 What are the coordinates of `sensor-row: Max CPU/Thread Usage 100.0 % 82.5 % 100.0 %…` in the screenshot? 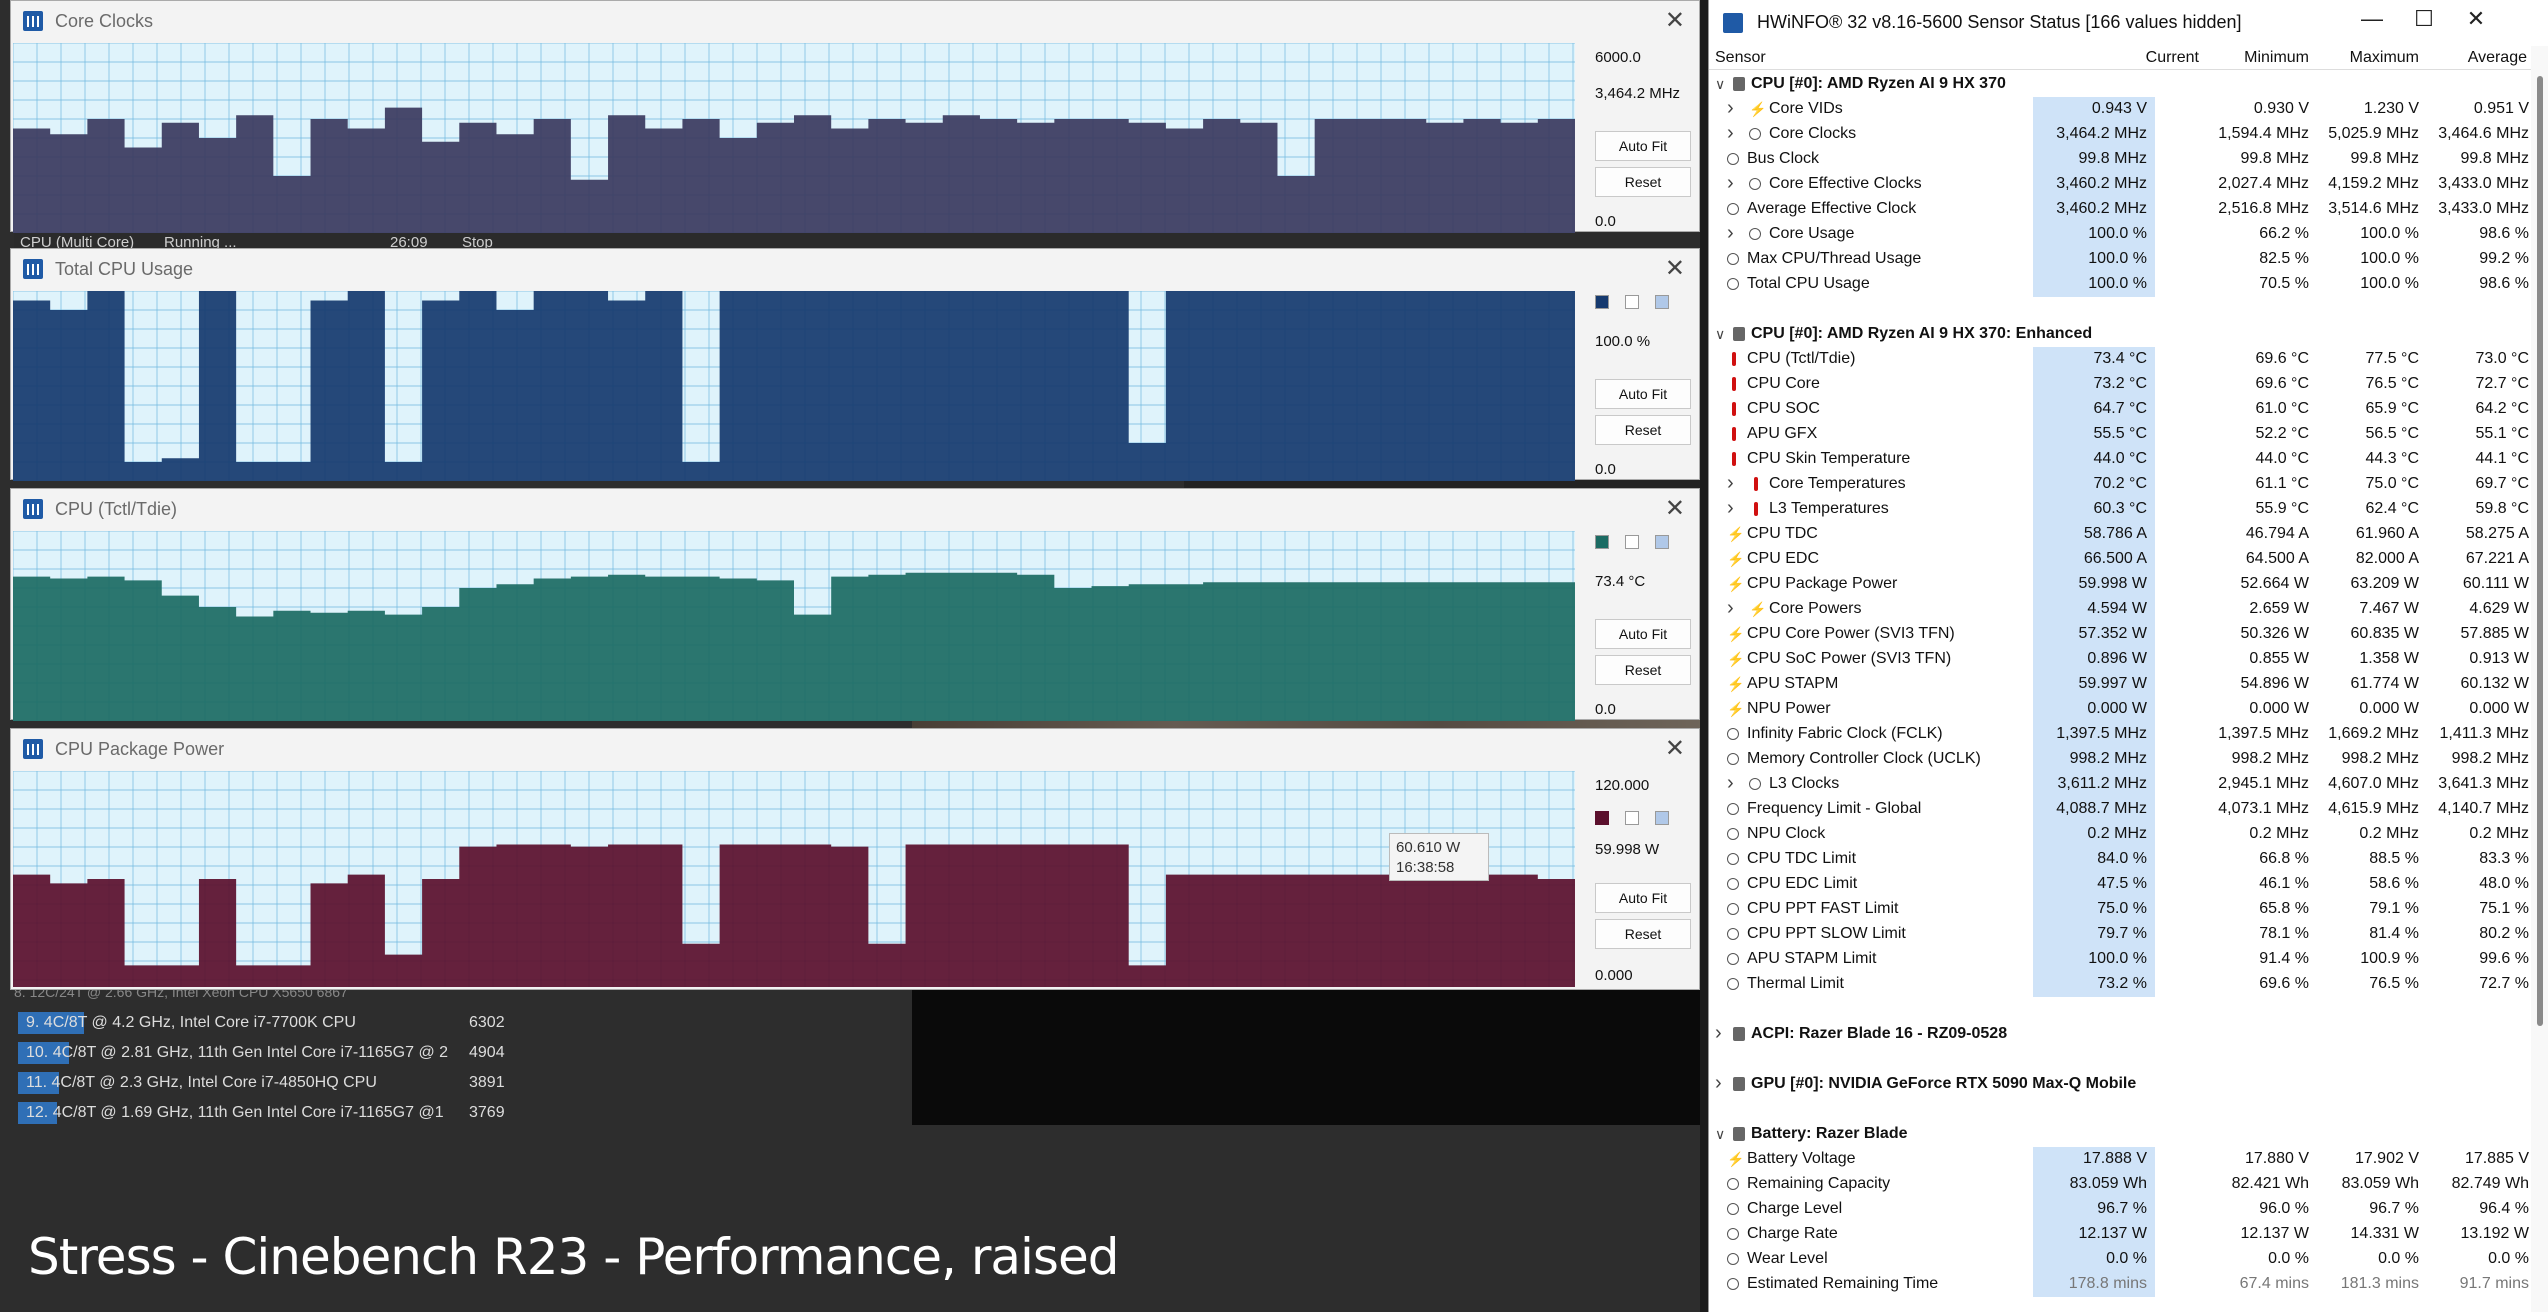 It's located at (2120, 259).